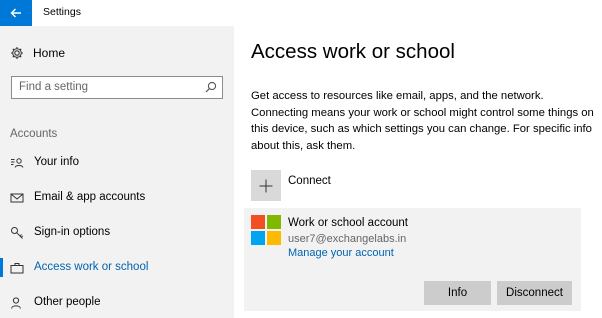  What do you see at coordinates (117, 233) in the screenshot?
I see `sidebar-item-sign-in-options: Sign-in options` at bounding box center [117, 233].